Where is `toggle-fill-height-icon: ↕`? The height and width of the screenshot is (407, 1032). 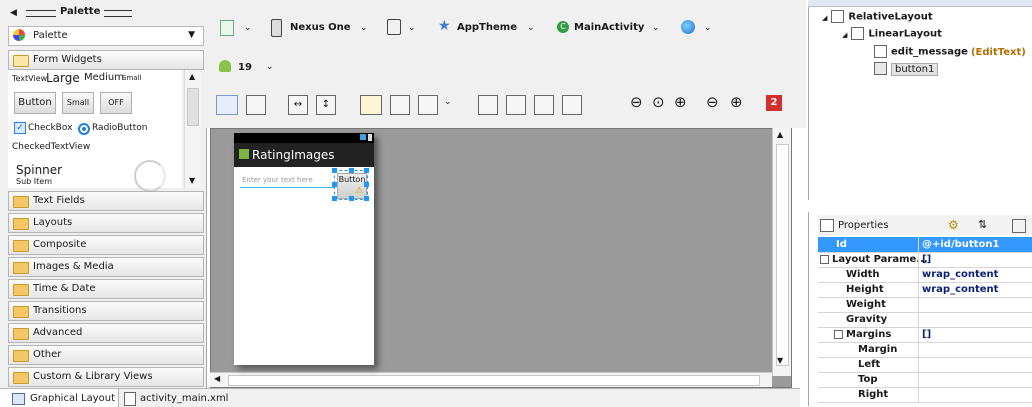 toggle-fill-height-icon: ↕ is located at coordinates (326, 105).